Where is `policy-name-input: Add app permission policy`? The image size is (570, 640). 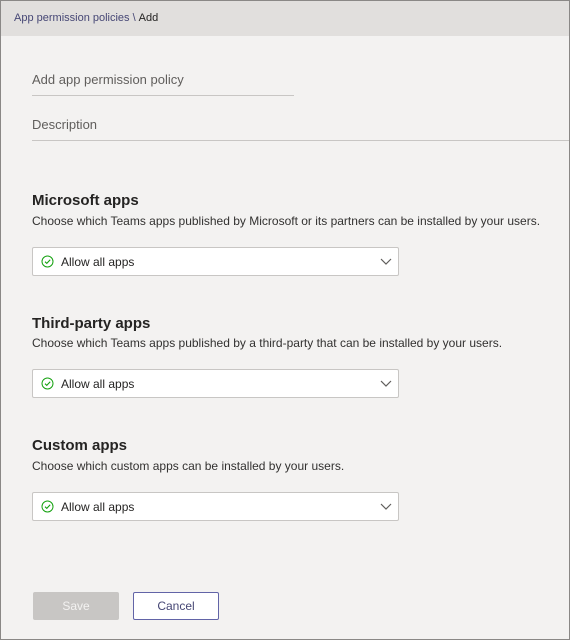 policy-name-input: Add app permission policy is located at coordinates (163, 84).